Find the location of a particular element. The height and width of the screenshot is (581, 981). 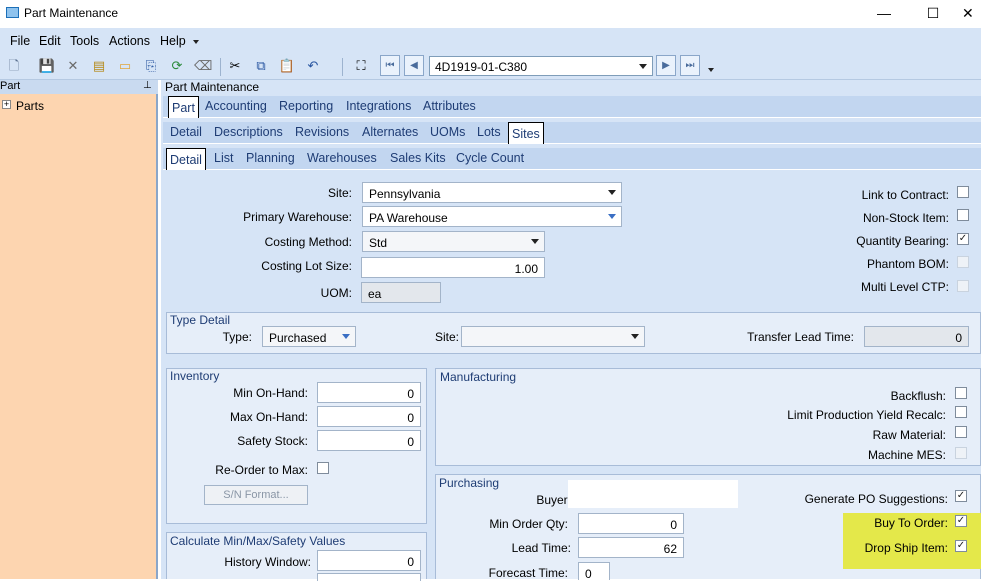

raw-material-label: Raw Material: is located at coordinates (909, 435).